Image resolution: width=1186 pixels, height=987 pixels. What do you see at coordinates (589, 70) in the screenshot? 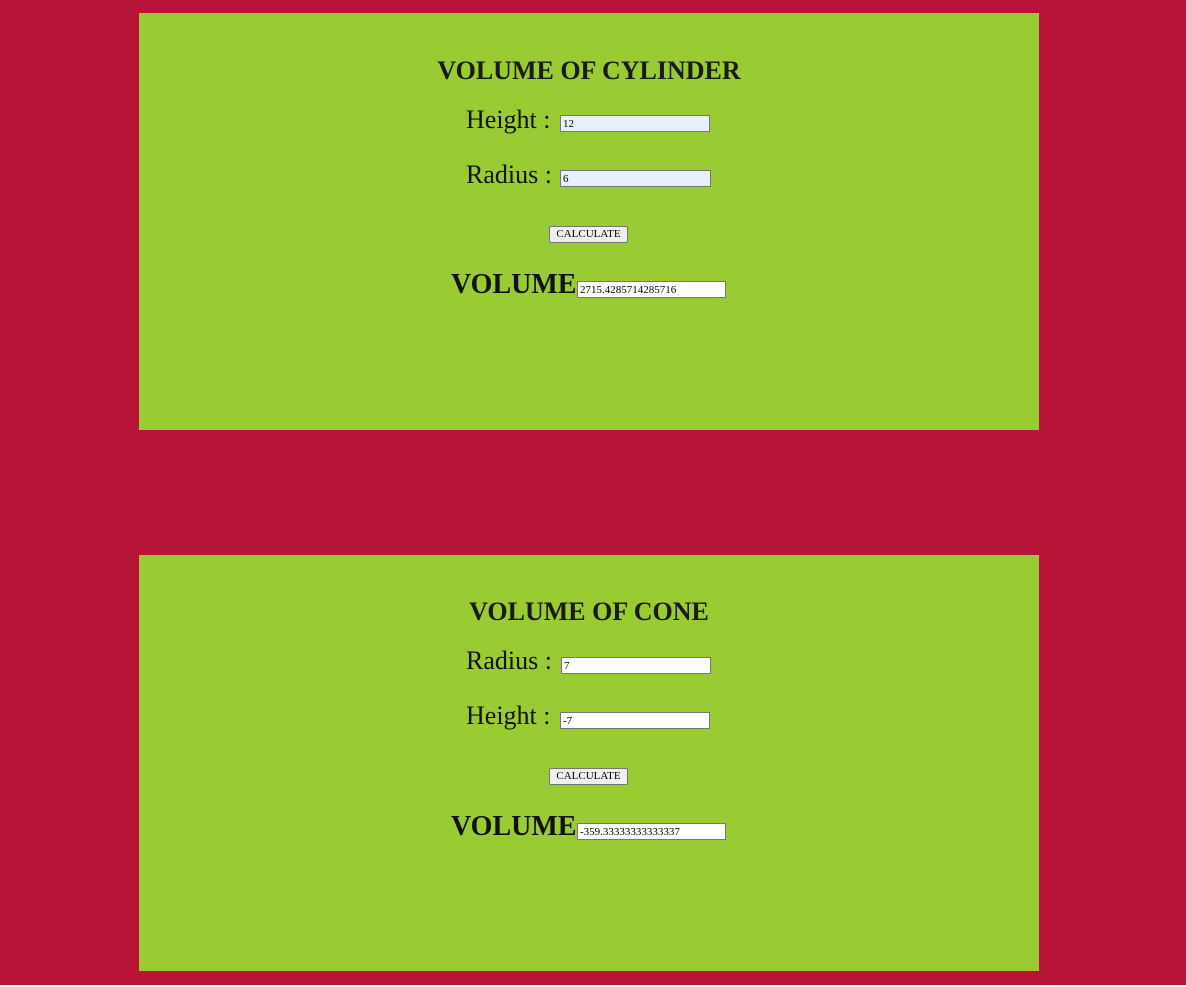
I see `cylinder-title: VOLUME OF CYLINDER` at bounding box center [589, 70].